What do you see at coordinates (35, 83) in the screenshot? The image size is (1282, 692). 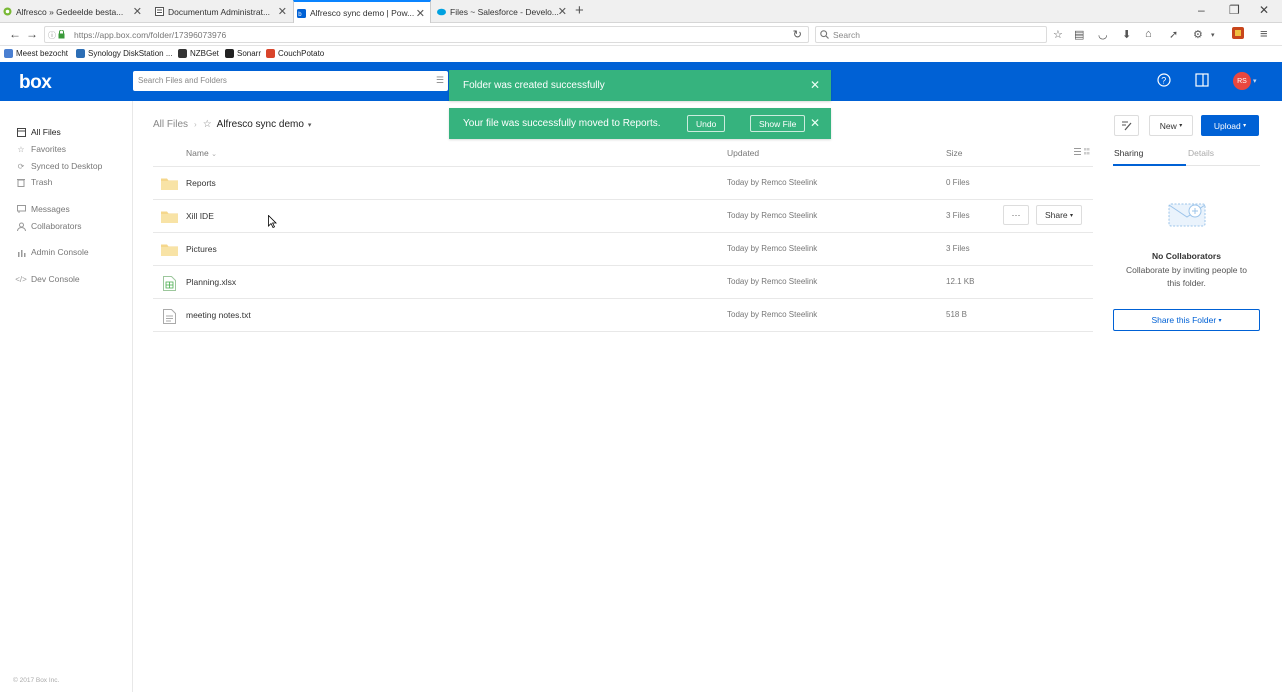 I see `box-logo: box` at bounding box center [35, 83].